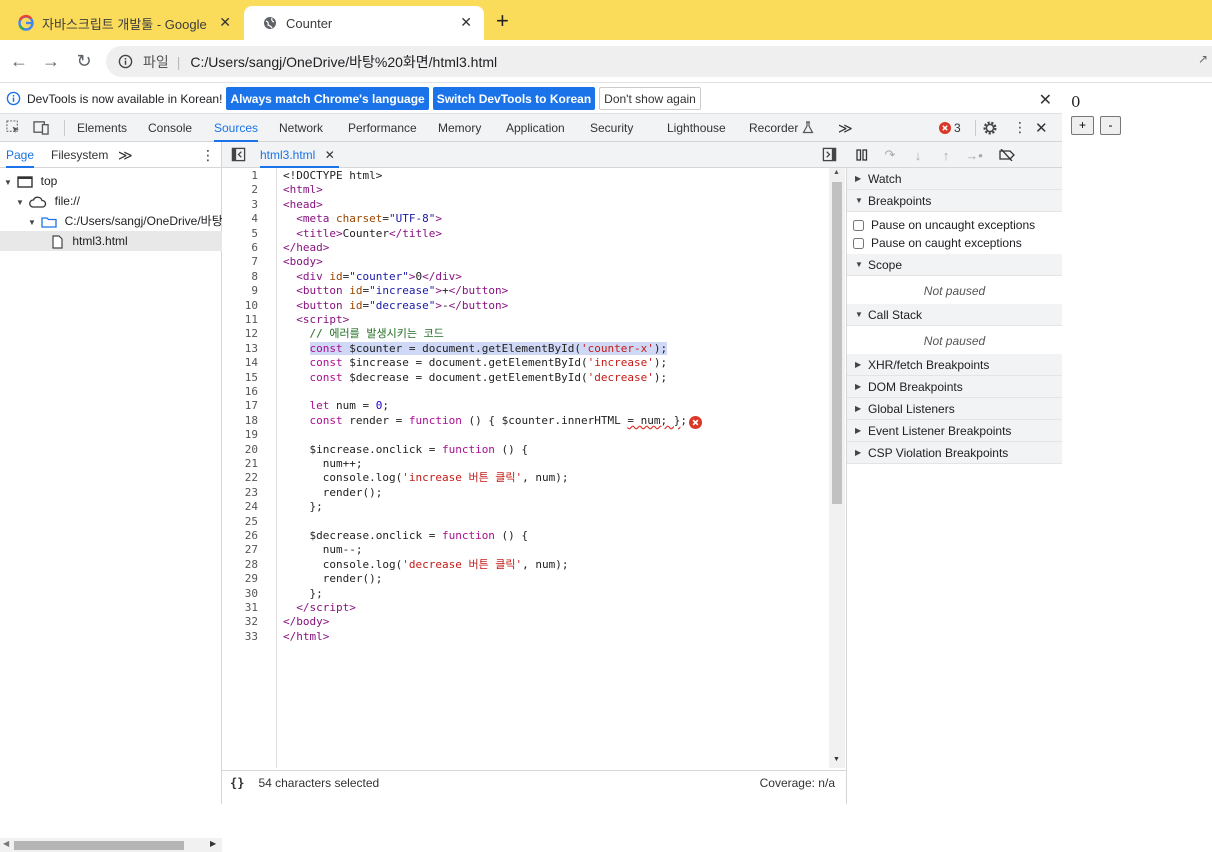 This screenshot has width=1212, height=852. I want to click on info-icon, so click(125, 61).